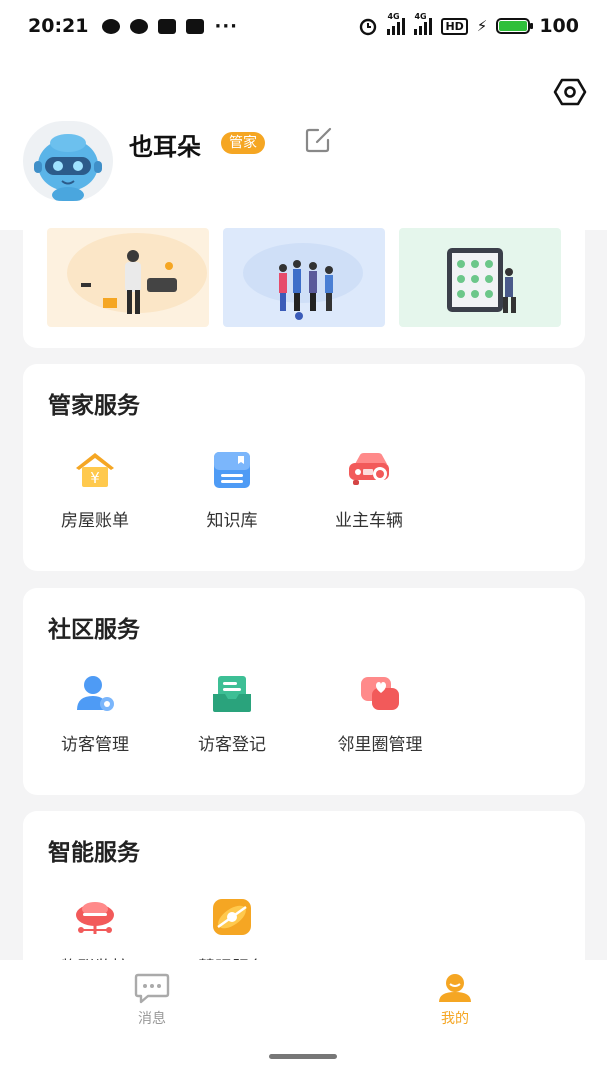  What do you see at coordinates (232, 745) in the screenshot?
I see `service-label: 访客登记` at bounding box center [232, 745].